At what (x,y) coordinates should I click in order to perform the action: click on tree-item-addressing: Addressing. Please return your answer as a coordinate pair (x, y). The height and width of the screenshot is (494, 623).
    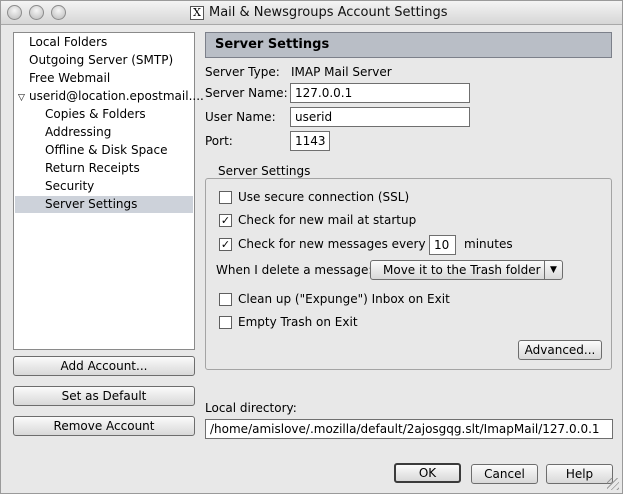
    Looking at the image, I should click on (78, 132).